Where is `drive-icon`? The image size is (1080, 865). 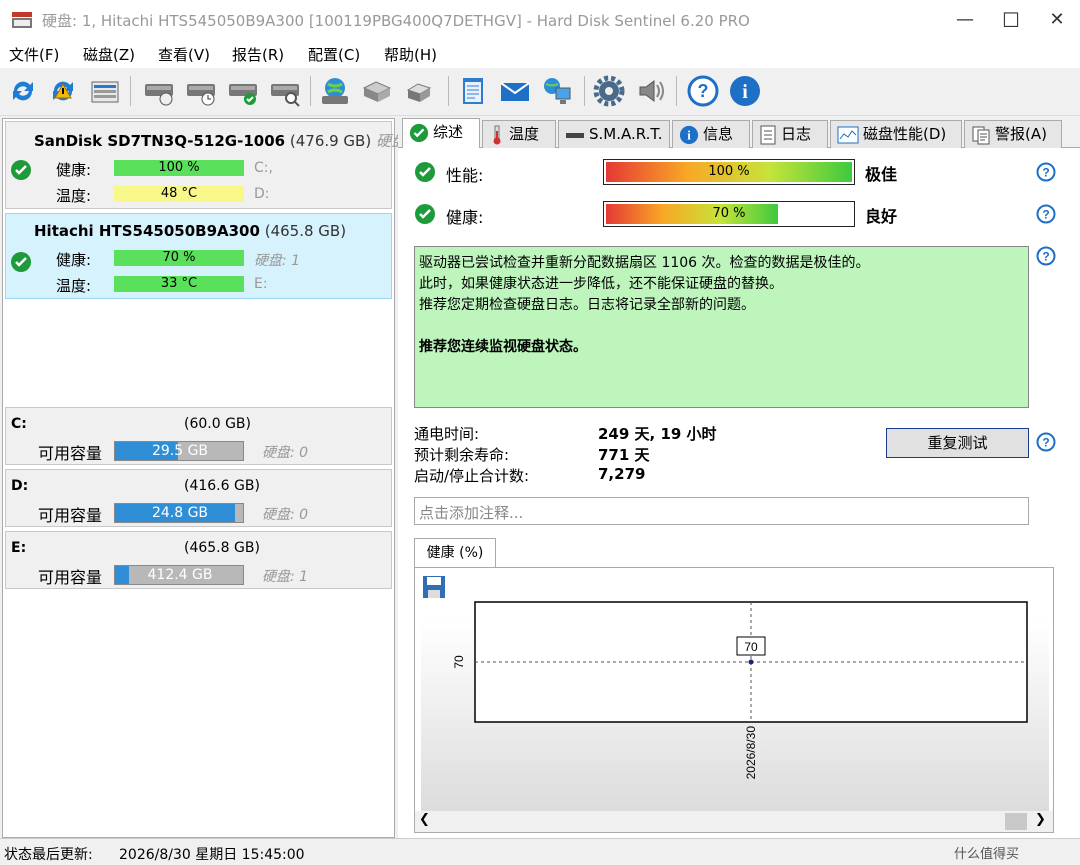 drive-icon is located at coordinates (419, 91).